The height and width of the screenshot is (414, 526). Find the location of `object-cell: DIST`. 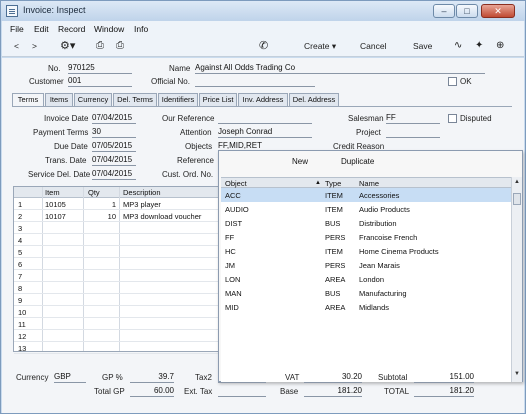

object-cell: DIST is located at coordinates (234, 223).